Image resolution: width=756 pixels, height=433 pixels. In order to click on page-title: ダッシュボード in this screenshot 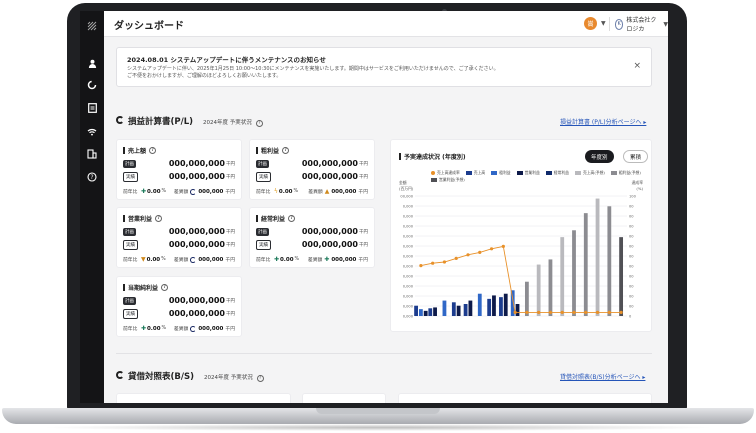, I will do `click(149, 26)`.